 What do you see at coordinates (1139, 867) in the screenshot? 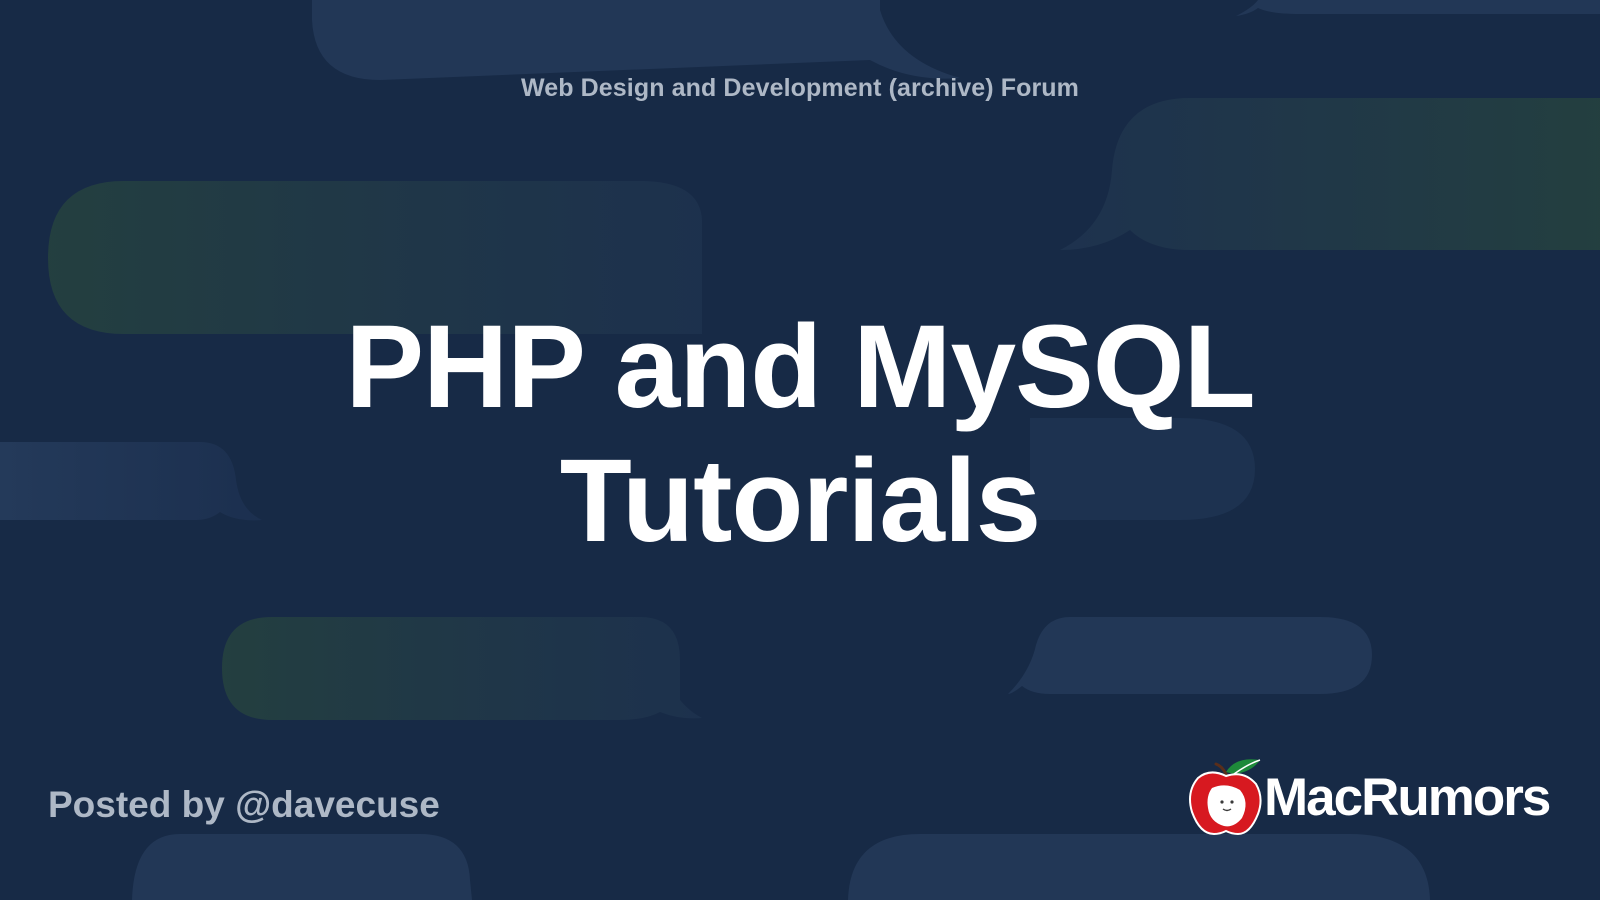
I see `bubble-bottom-center-cut` at bounding box center [1139, 867].